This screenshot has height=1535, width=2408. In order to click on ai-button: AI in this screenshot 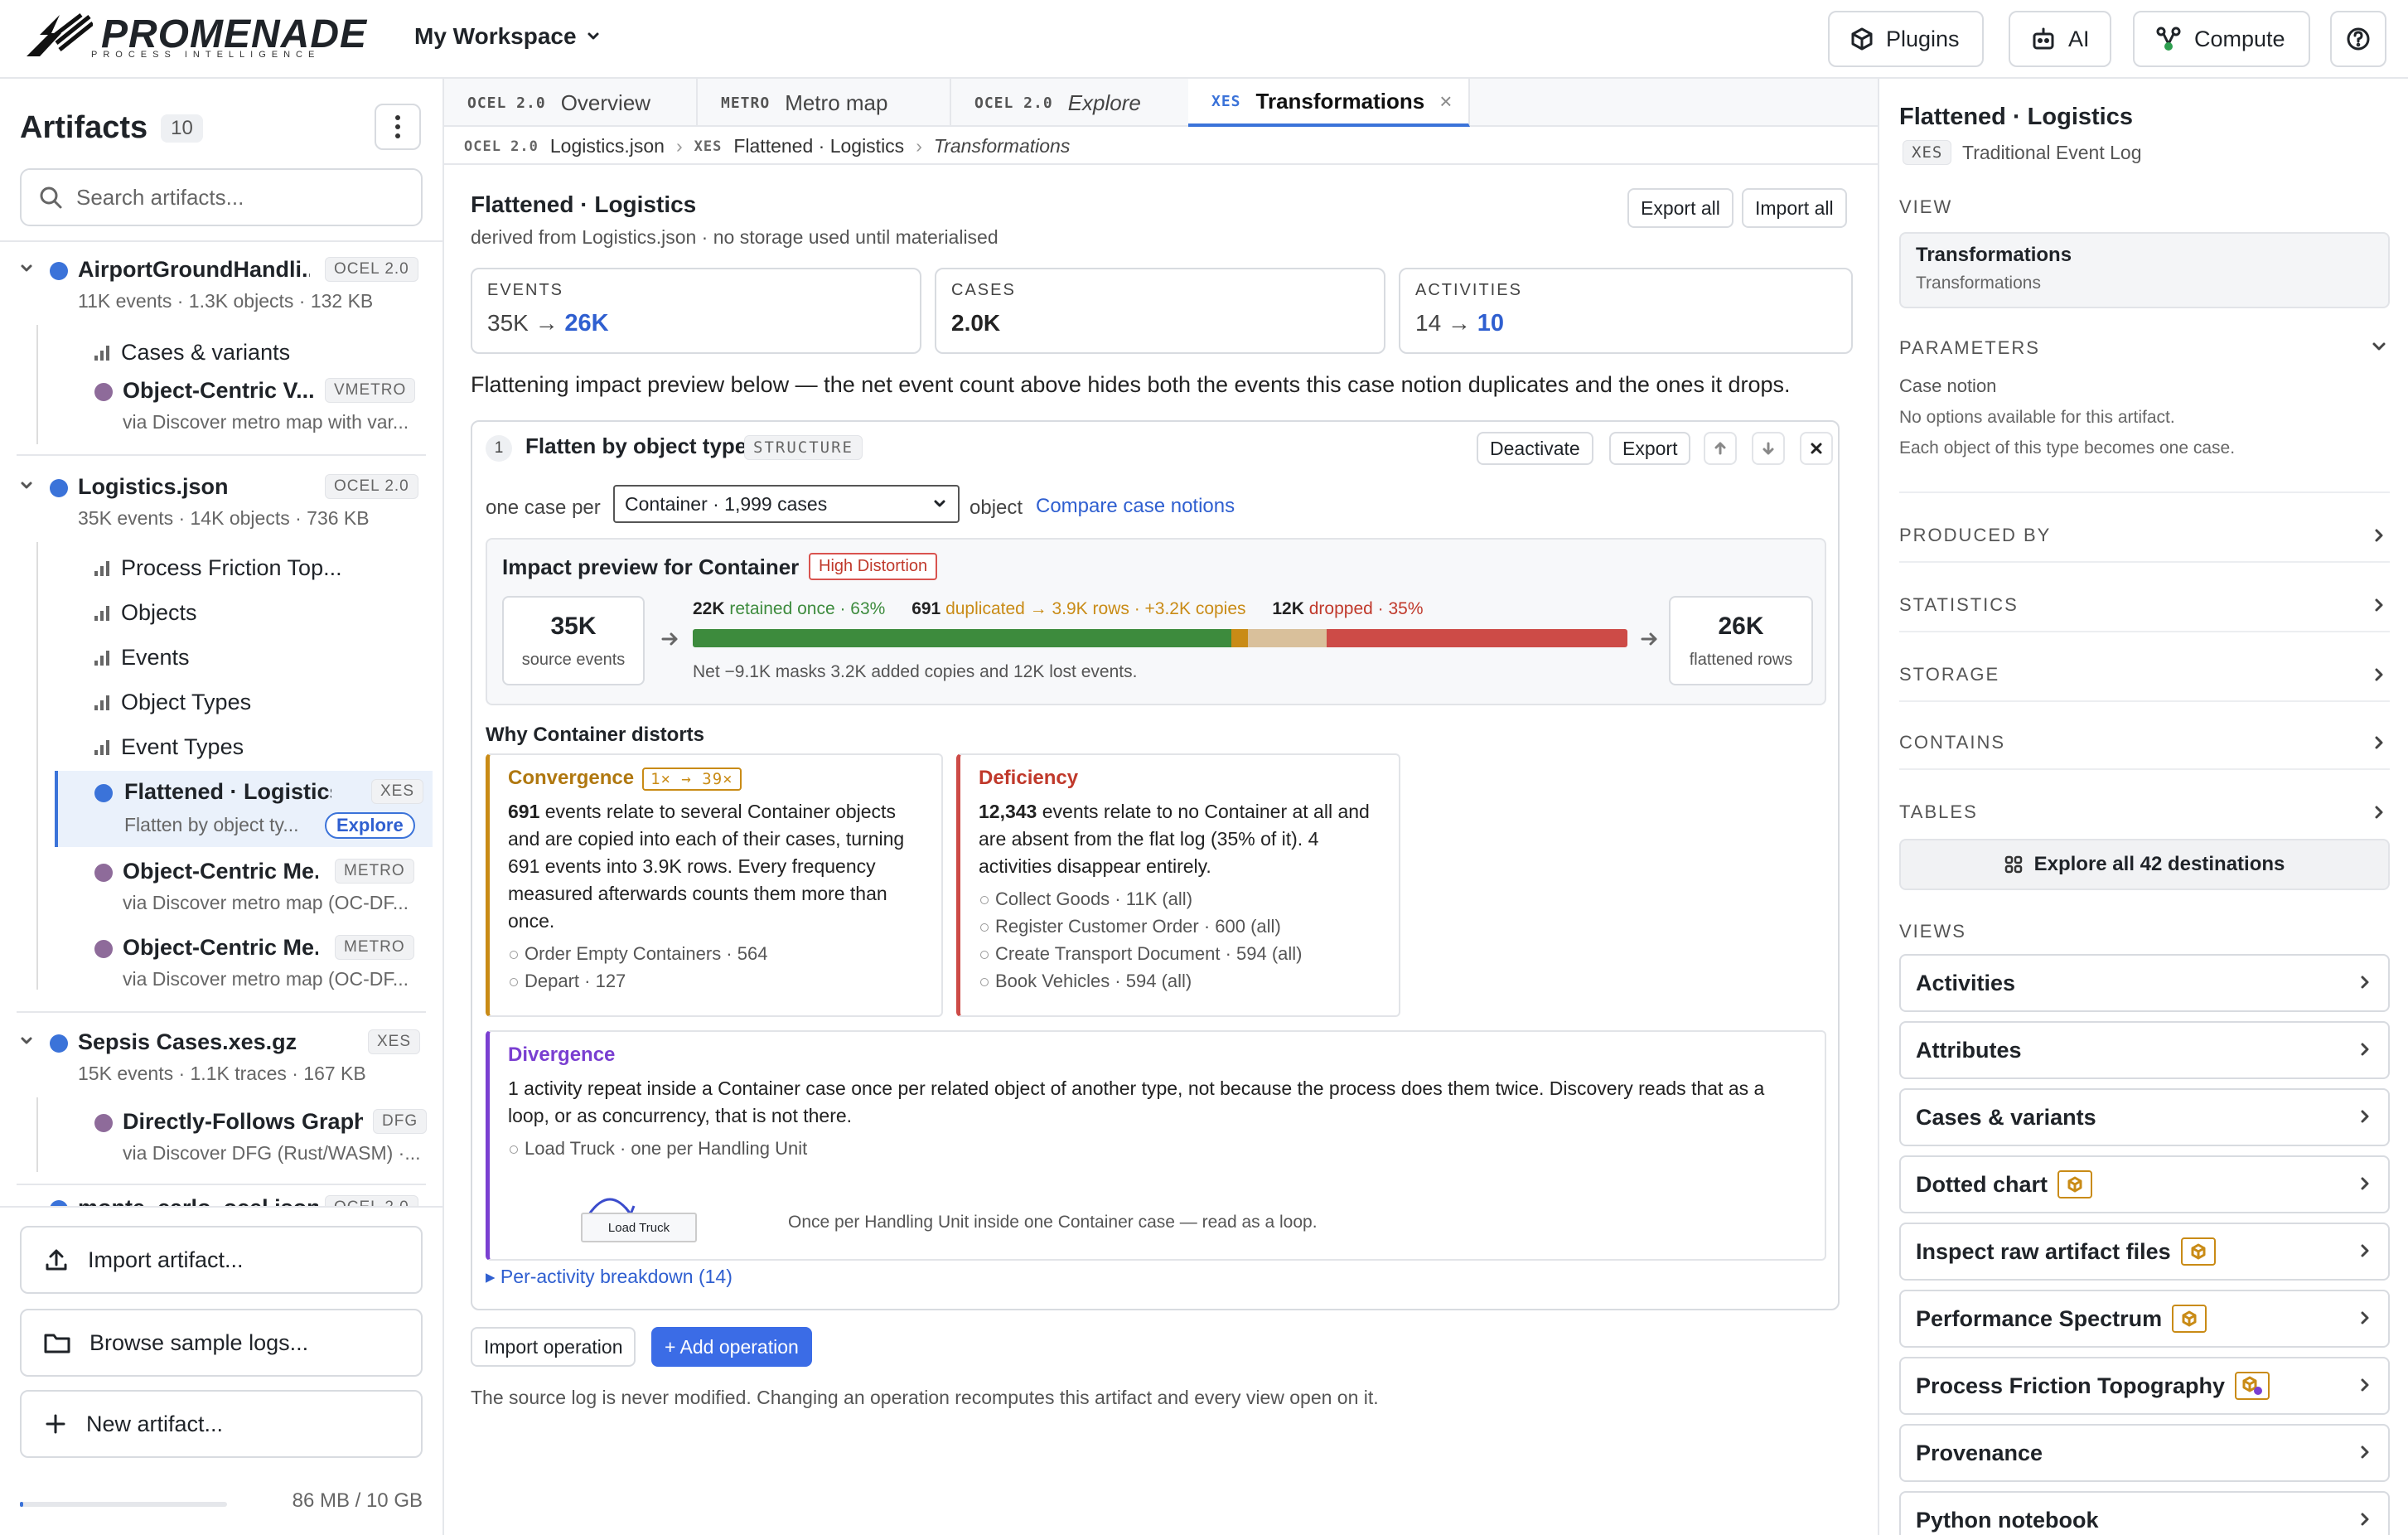, I will do `click(2060, 39)`.